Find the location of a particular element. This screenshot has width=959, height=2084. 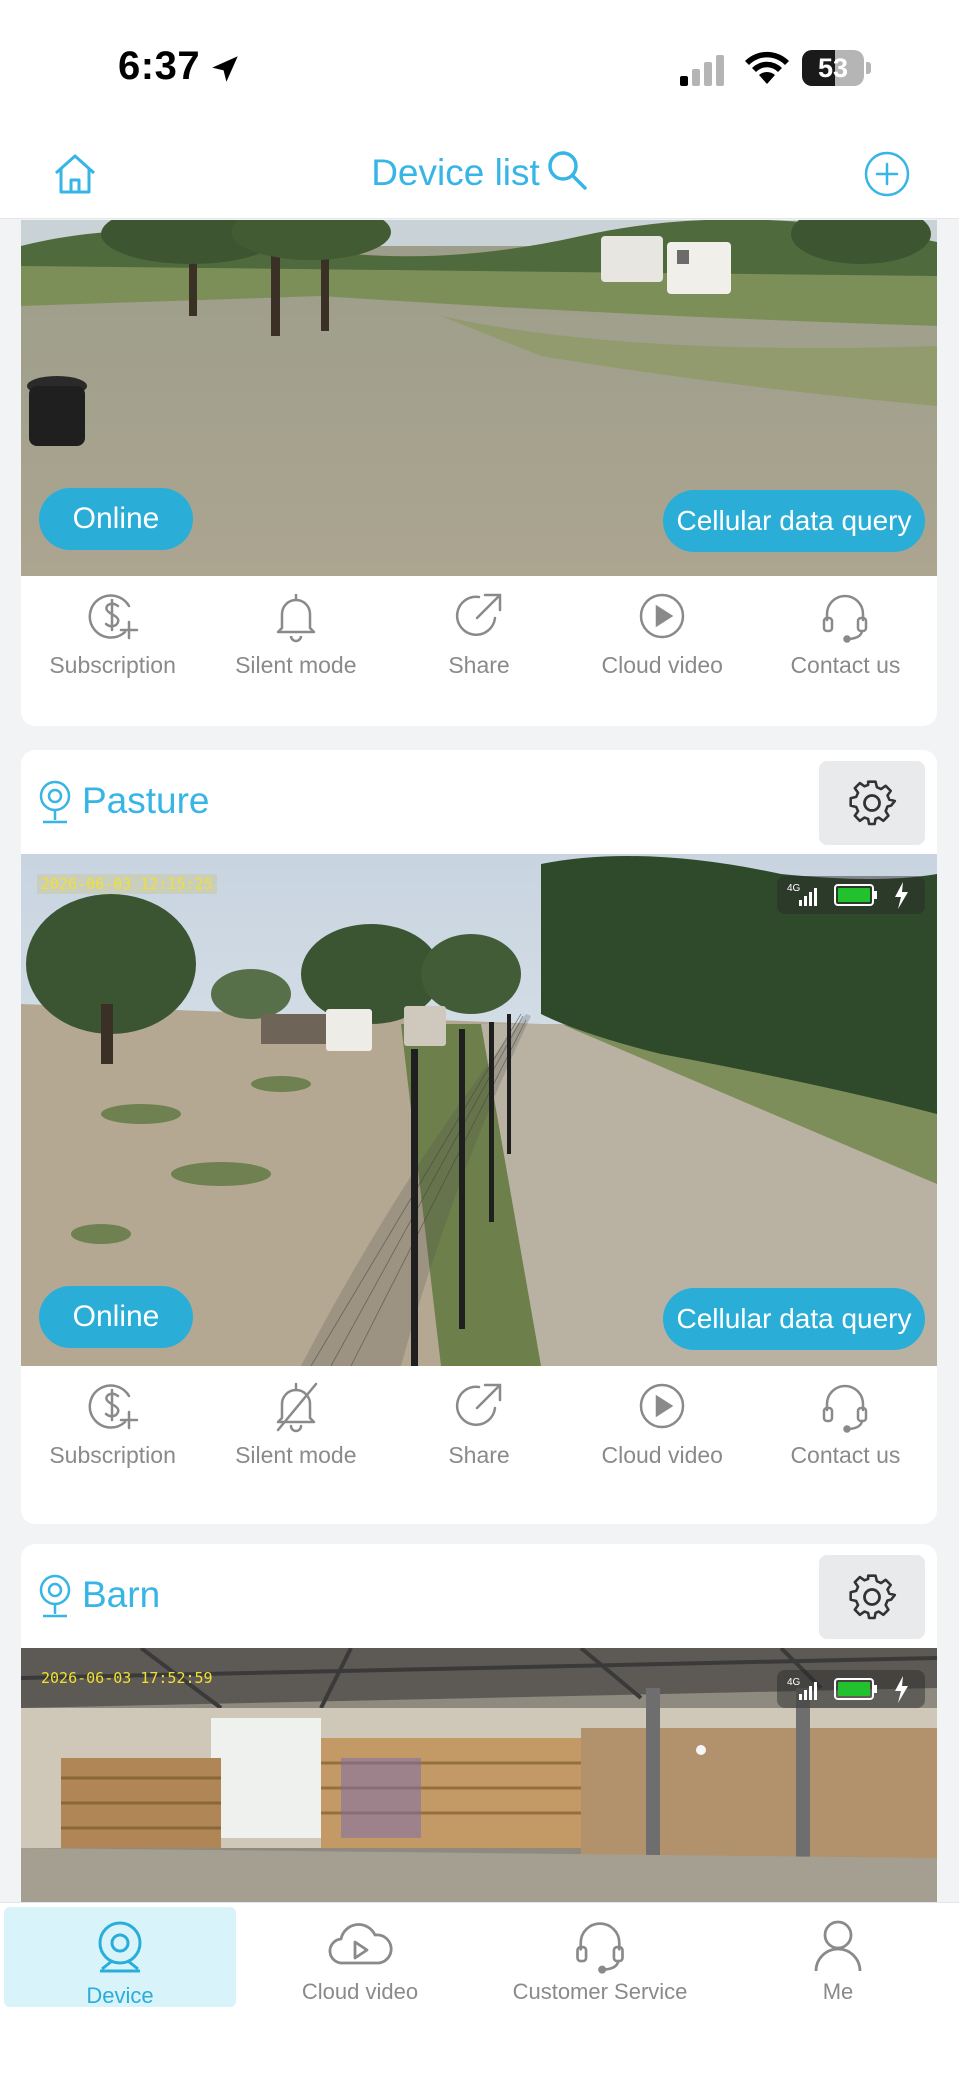

camera-icon is located at coordinates (120, 1947).